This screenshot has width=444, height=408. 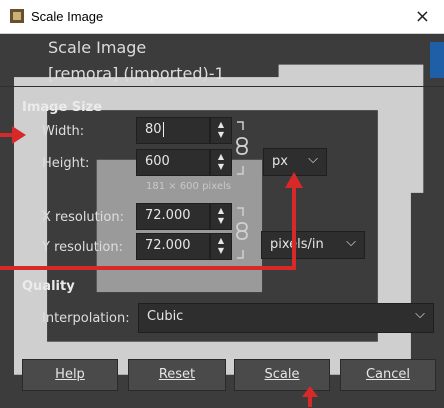 What do you see at coordinates (280, 161) in the screenshot?
I see `size-unit-value: px` at bounding box center [280, 161].